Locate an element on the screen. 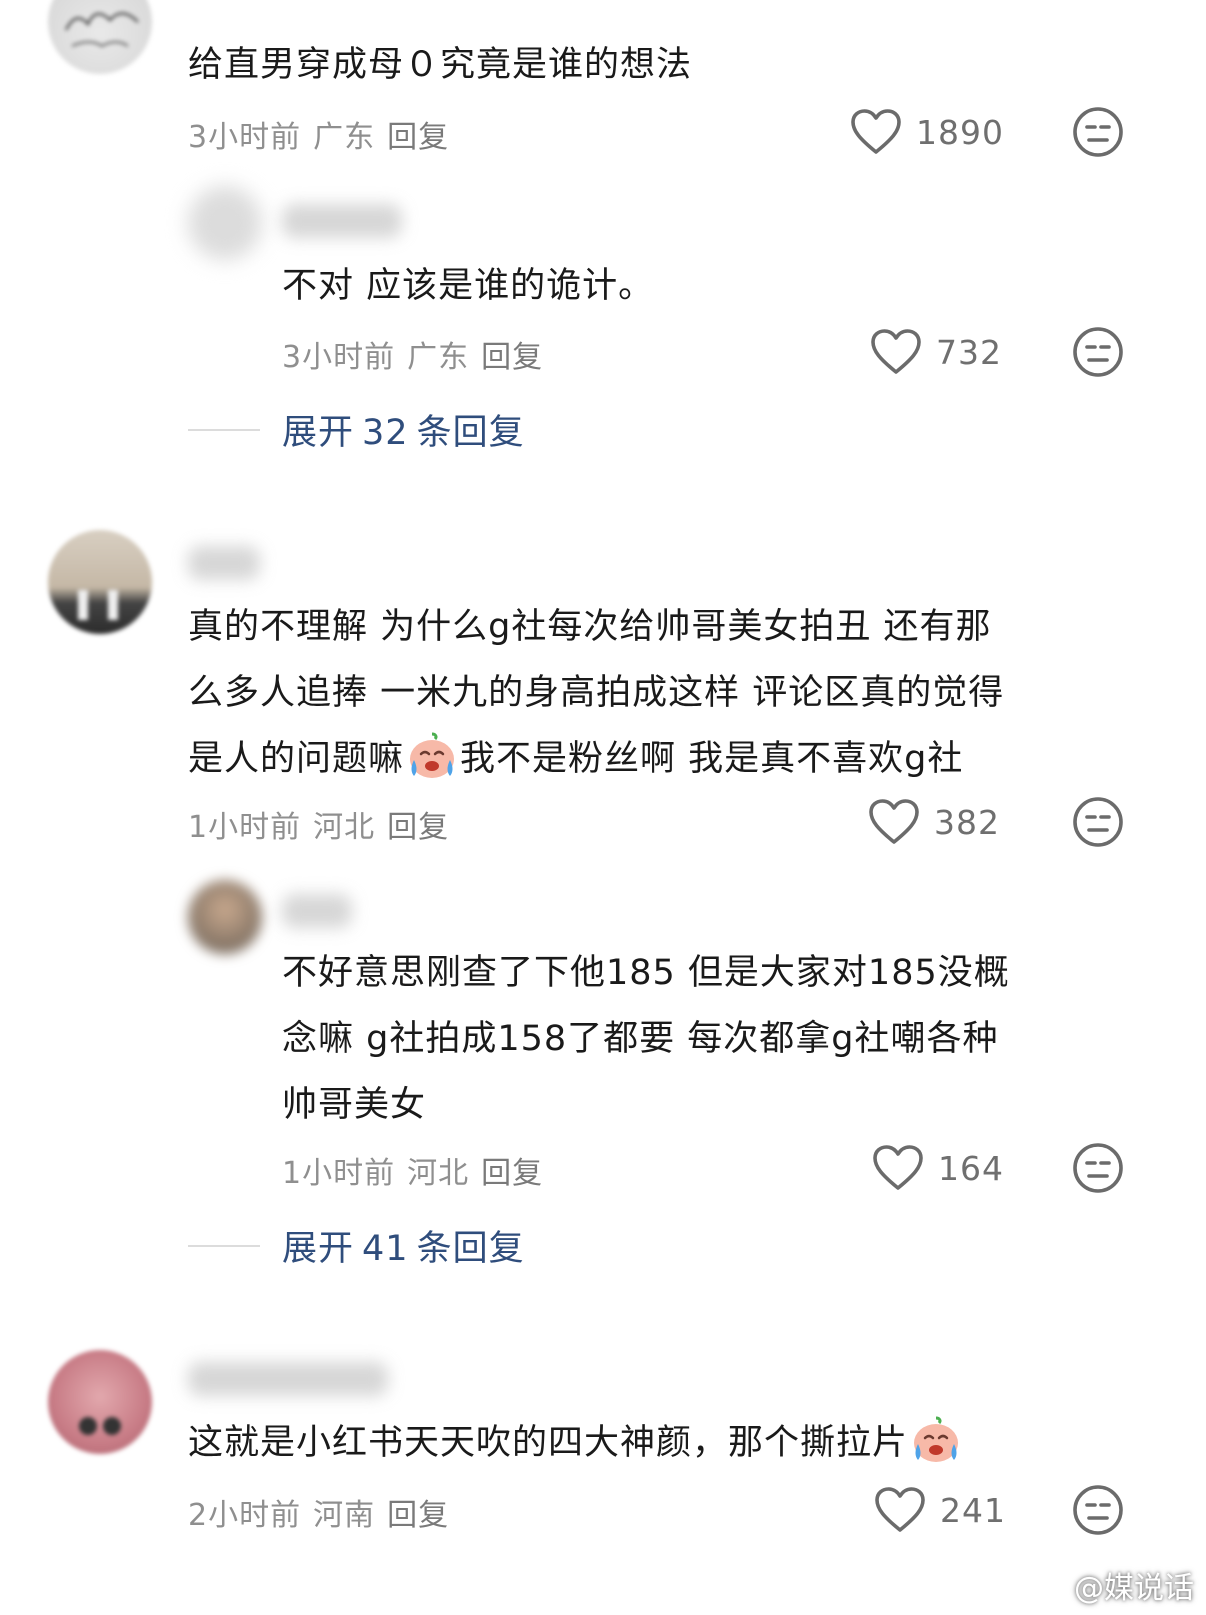 The width and height of the screenshot is (1206, 1615). expand-count: 41 is located at coordinates (385, 1249).